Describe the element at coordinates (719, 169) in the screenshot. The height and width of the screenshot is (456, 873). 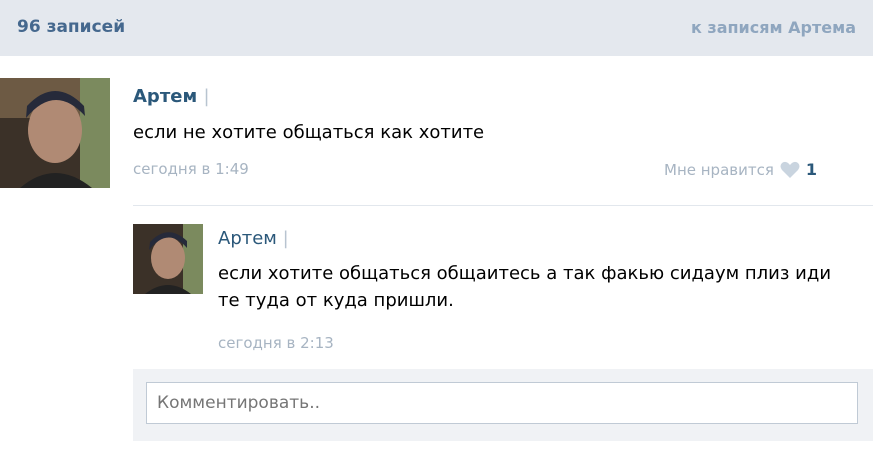
I see `like-label: Мне нравится` at that location.